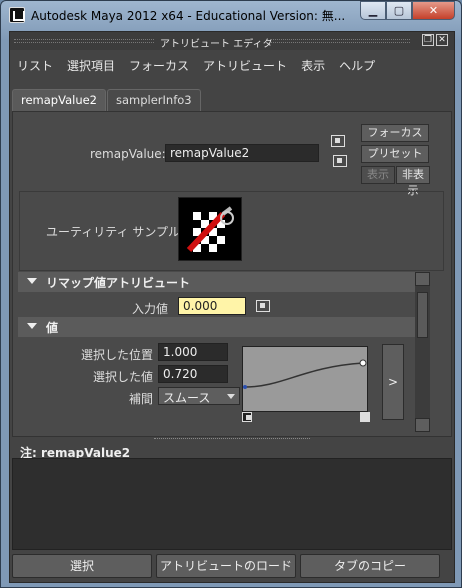 The height and width of the screenshot is (588, 462). What do you see at coordinates (365, 417) in the screenshot?
I see `ramp-point-right-handle-icon` at bounding box center [365, 417].